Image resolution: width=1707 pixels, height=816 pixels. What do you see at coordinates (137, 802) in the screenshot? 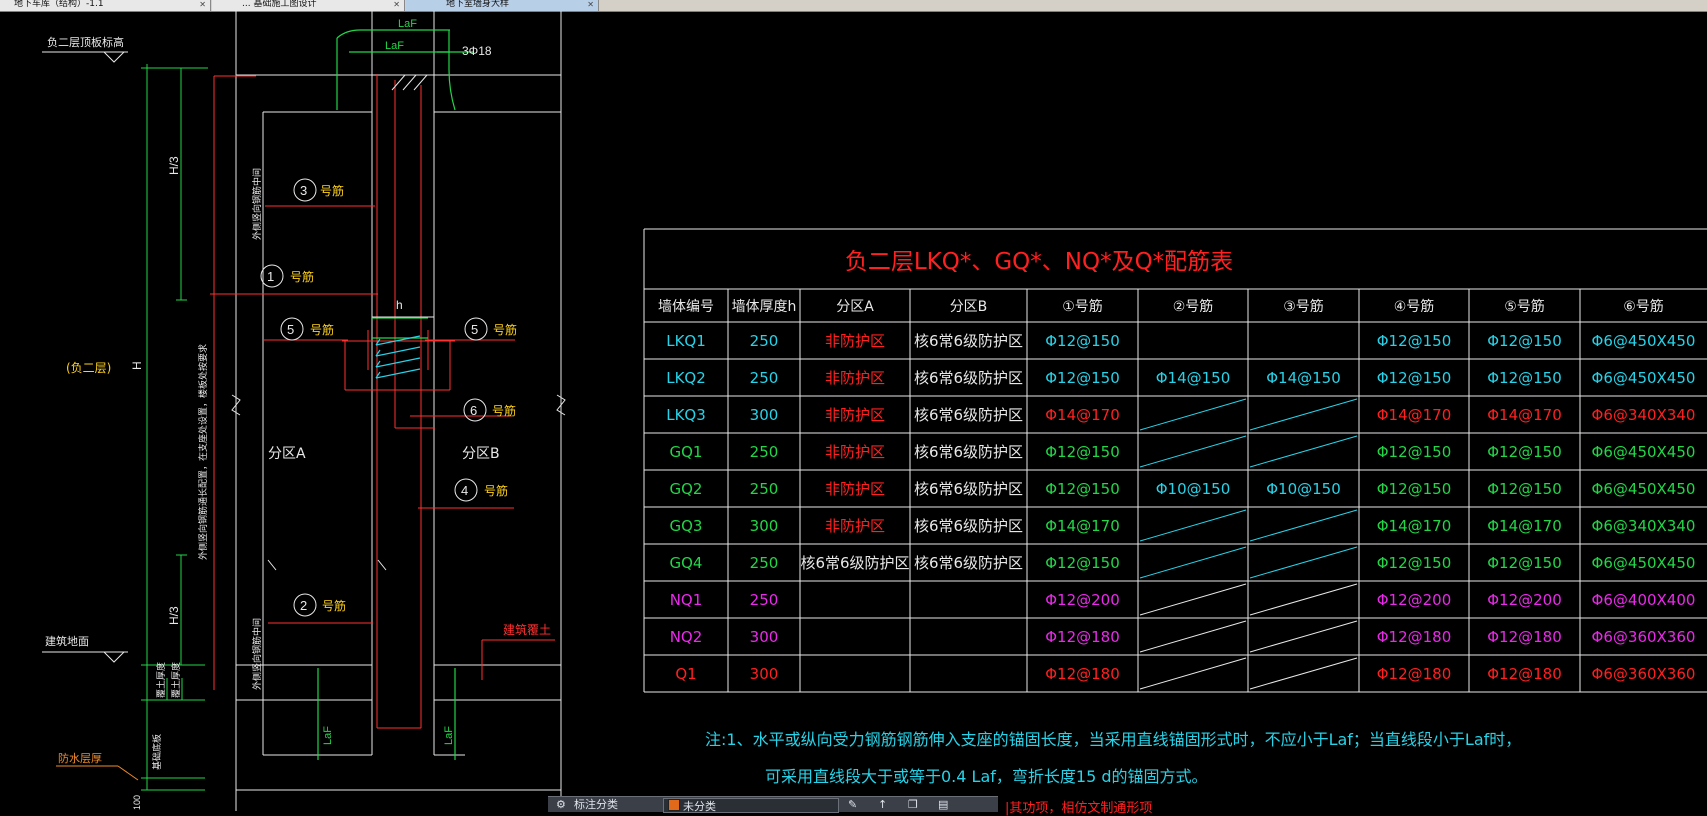
I see `dimension-100: 100` at bounding box center [137, 802].